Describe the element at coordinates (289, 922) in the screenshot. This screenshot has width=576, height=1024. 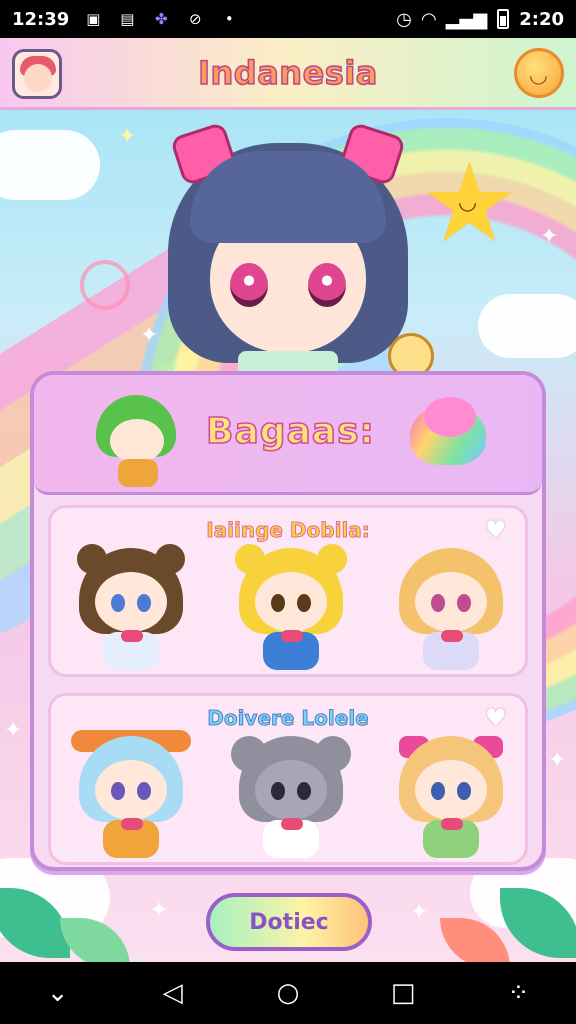
I see `primary-action-button: Dotiec` at that location.